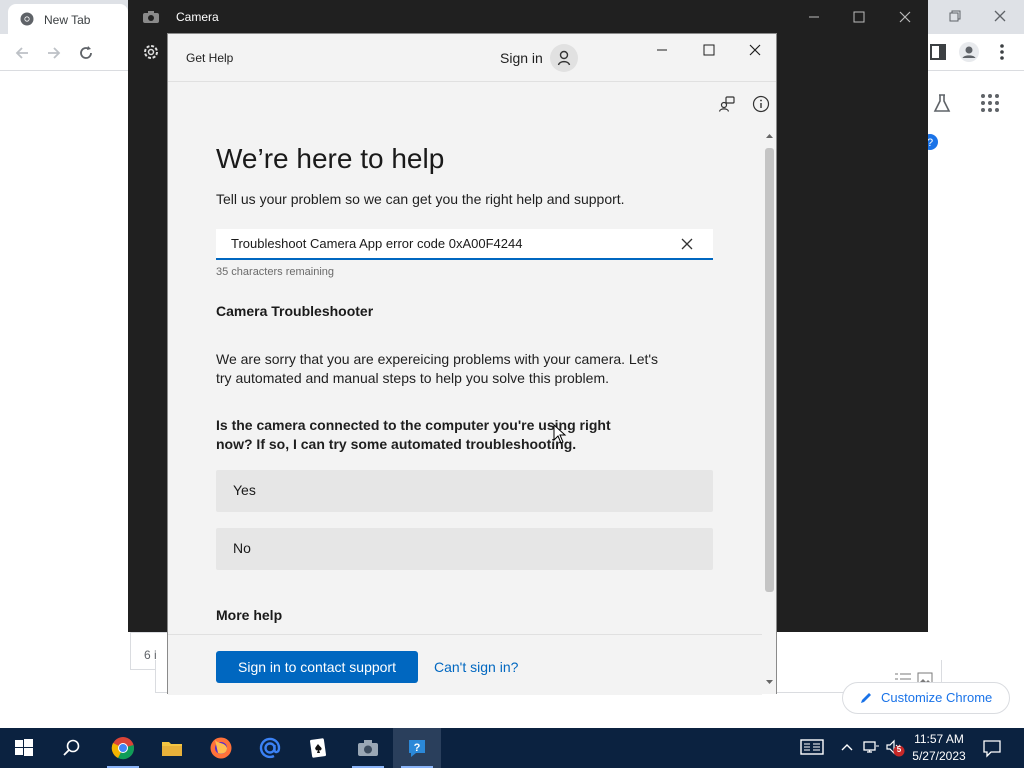  I want to click on camera-close-icon, so click(905, 17).